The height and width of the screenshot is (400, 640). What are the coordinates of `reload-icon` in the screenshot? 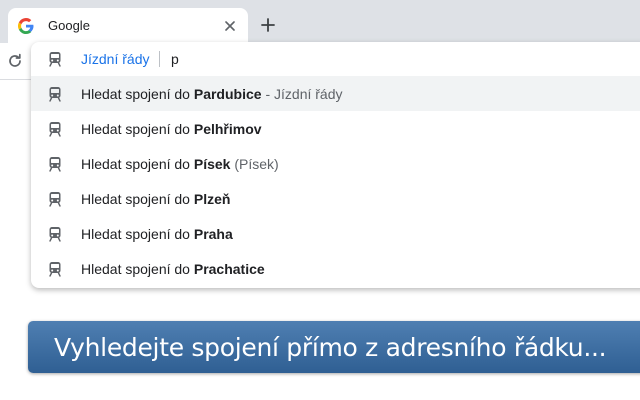 It's located at (15, 61).